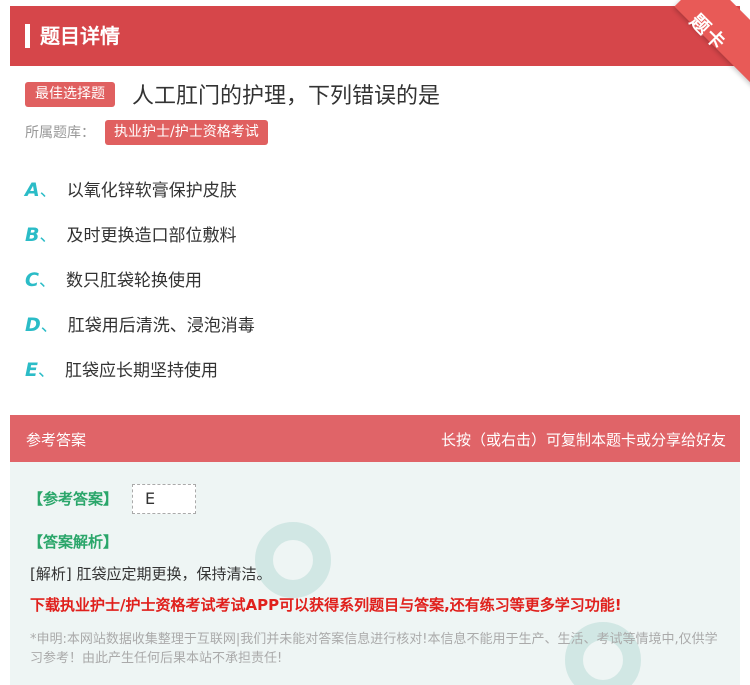 Image resolution: width=750 pixels, height=685 pixels. Describe the element at coordinates (27, 36) in the screenshot. I see `header-accent` at that location.